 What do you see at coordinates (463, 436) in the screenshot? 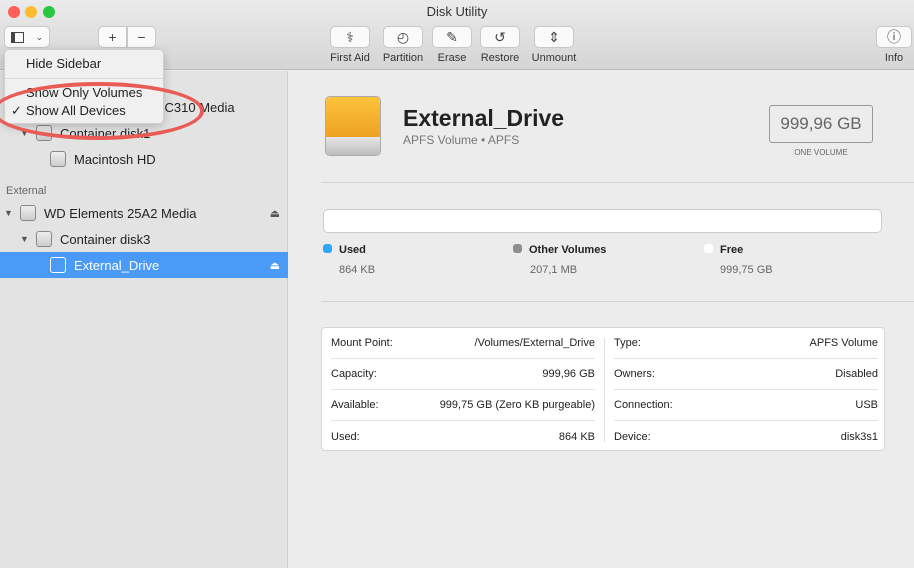
I see `info-row: Used: 864 KB` at bounding box center [463, 436].